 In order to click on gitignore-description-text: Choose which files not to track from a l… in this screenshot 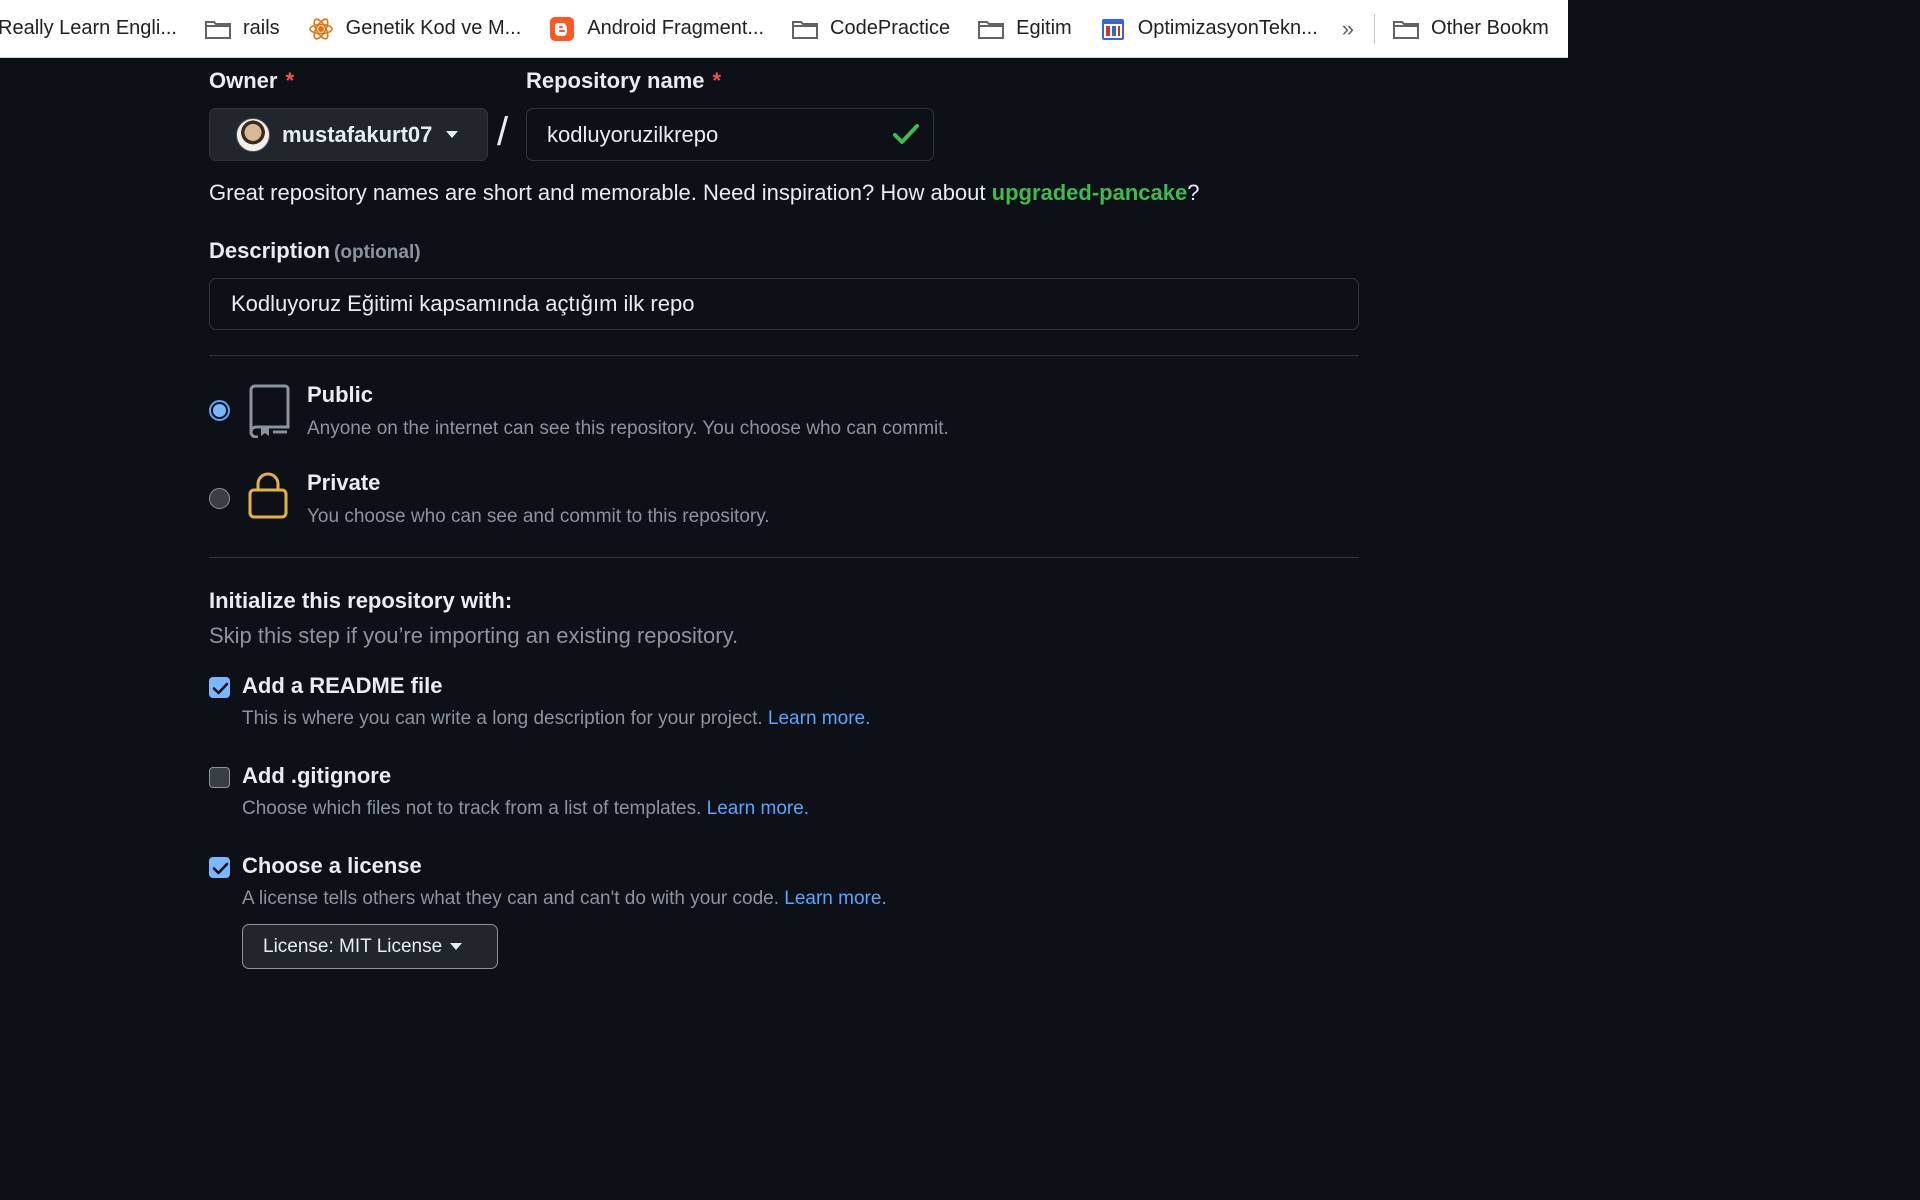, I will do `click(472, 808)`.